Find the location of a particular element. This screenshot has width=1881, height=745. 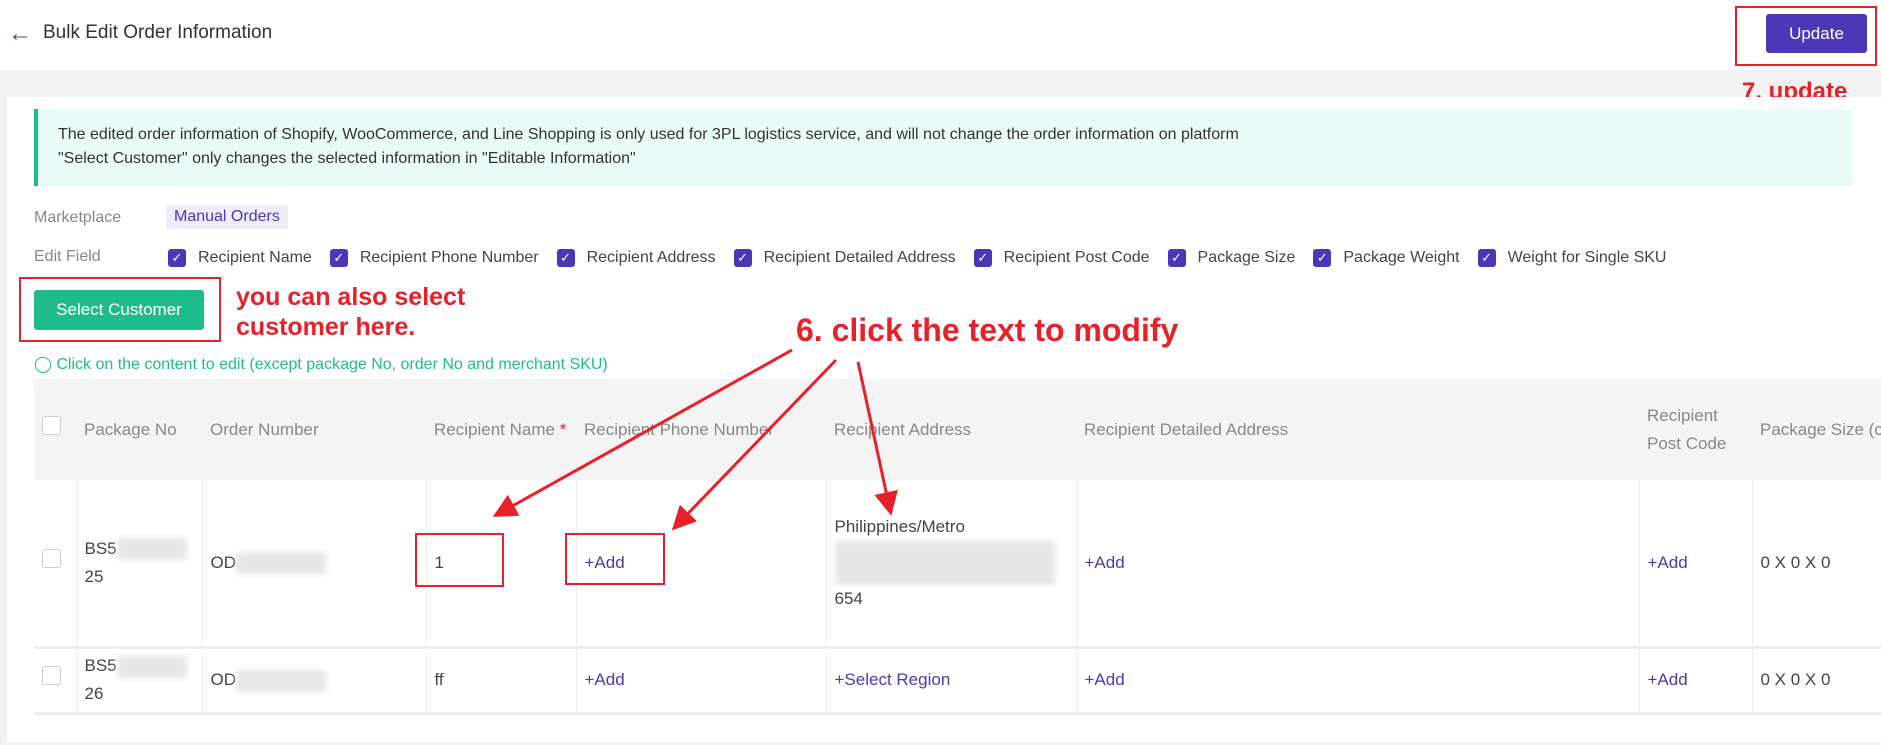

arrow-to-address is located at coordinates (877, 438).